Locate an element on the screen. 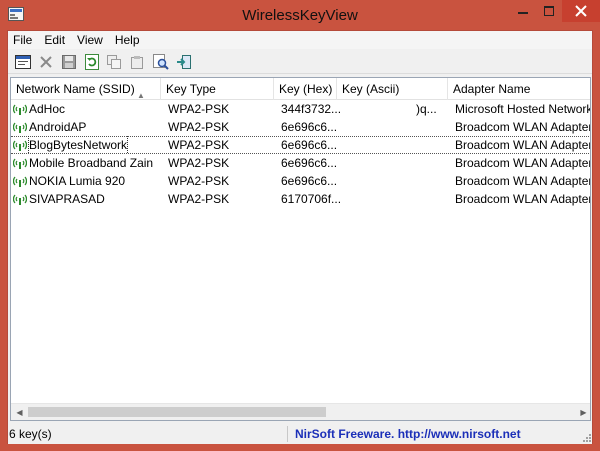 This screenshot has width=600, height=451. find-magnifier-icon is located at coordinates (160, 61).